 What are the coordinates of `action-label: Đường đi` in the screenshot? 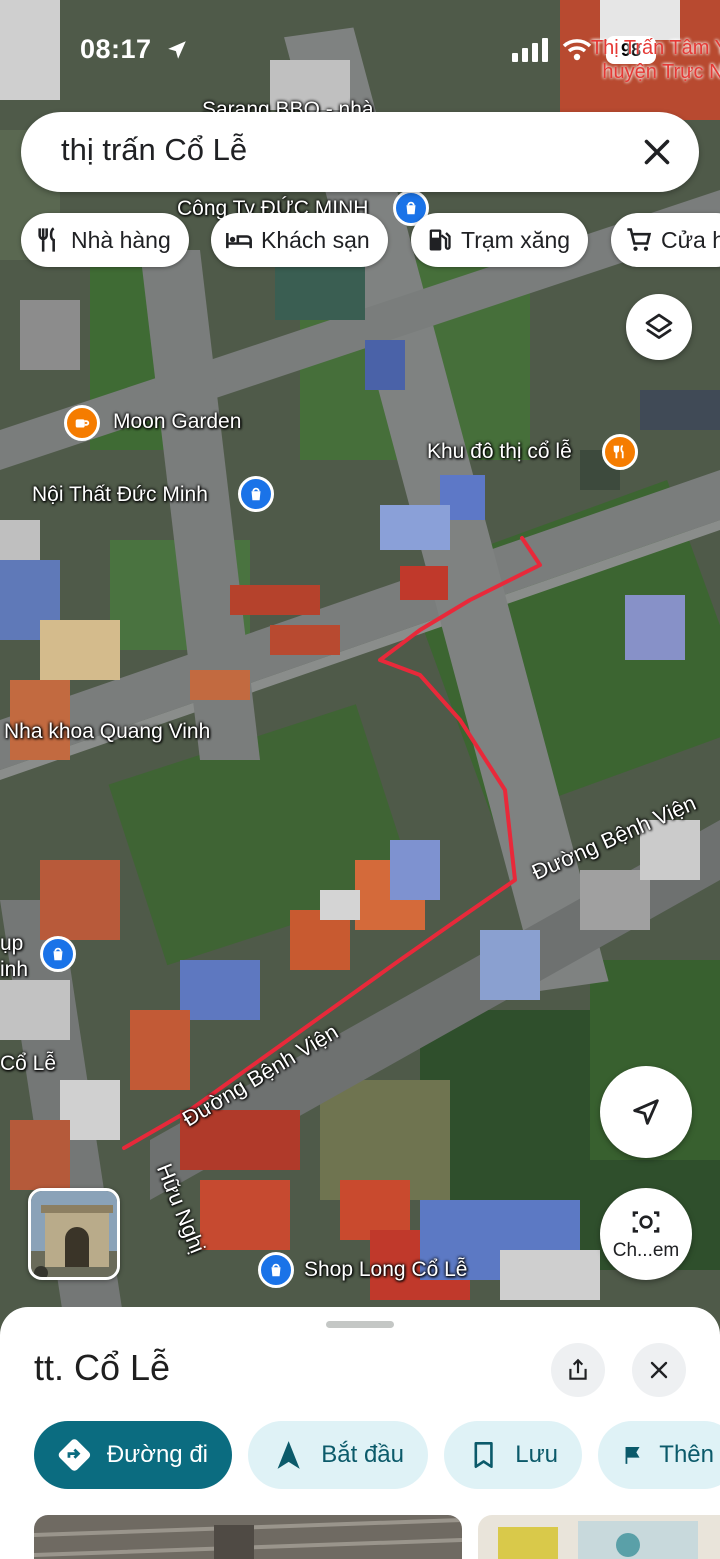 It's located at (157, 1454).